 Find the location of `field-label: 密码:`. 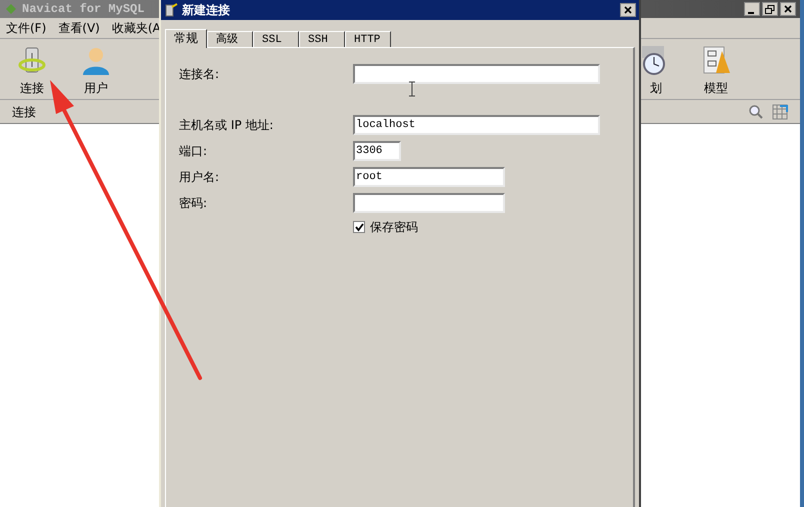

field-label: 密码: is located at coordinates (193, 203).